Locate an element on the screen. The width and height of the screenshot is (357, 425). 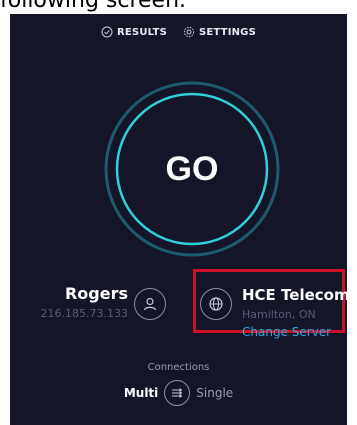
check-circle-icon is located at coordinates (107, 32).